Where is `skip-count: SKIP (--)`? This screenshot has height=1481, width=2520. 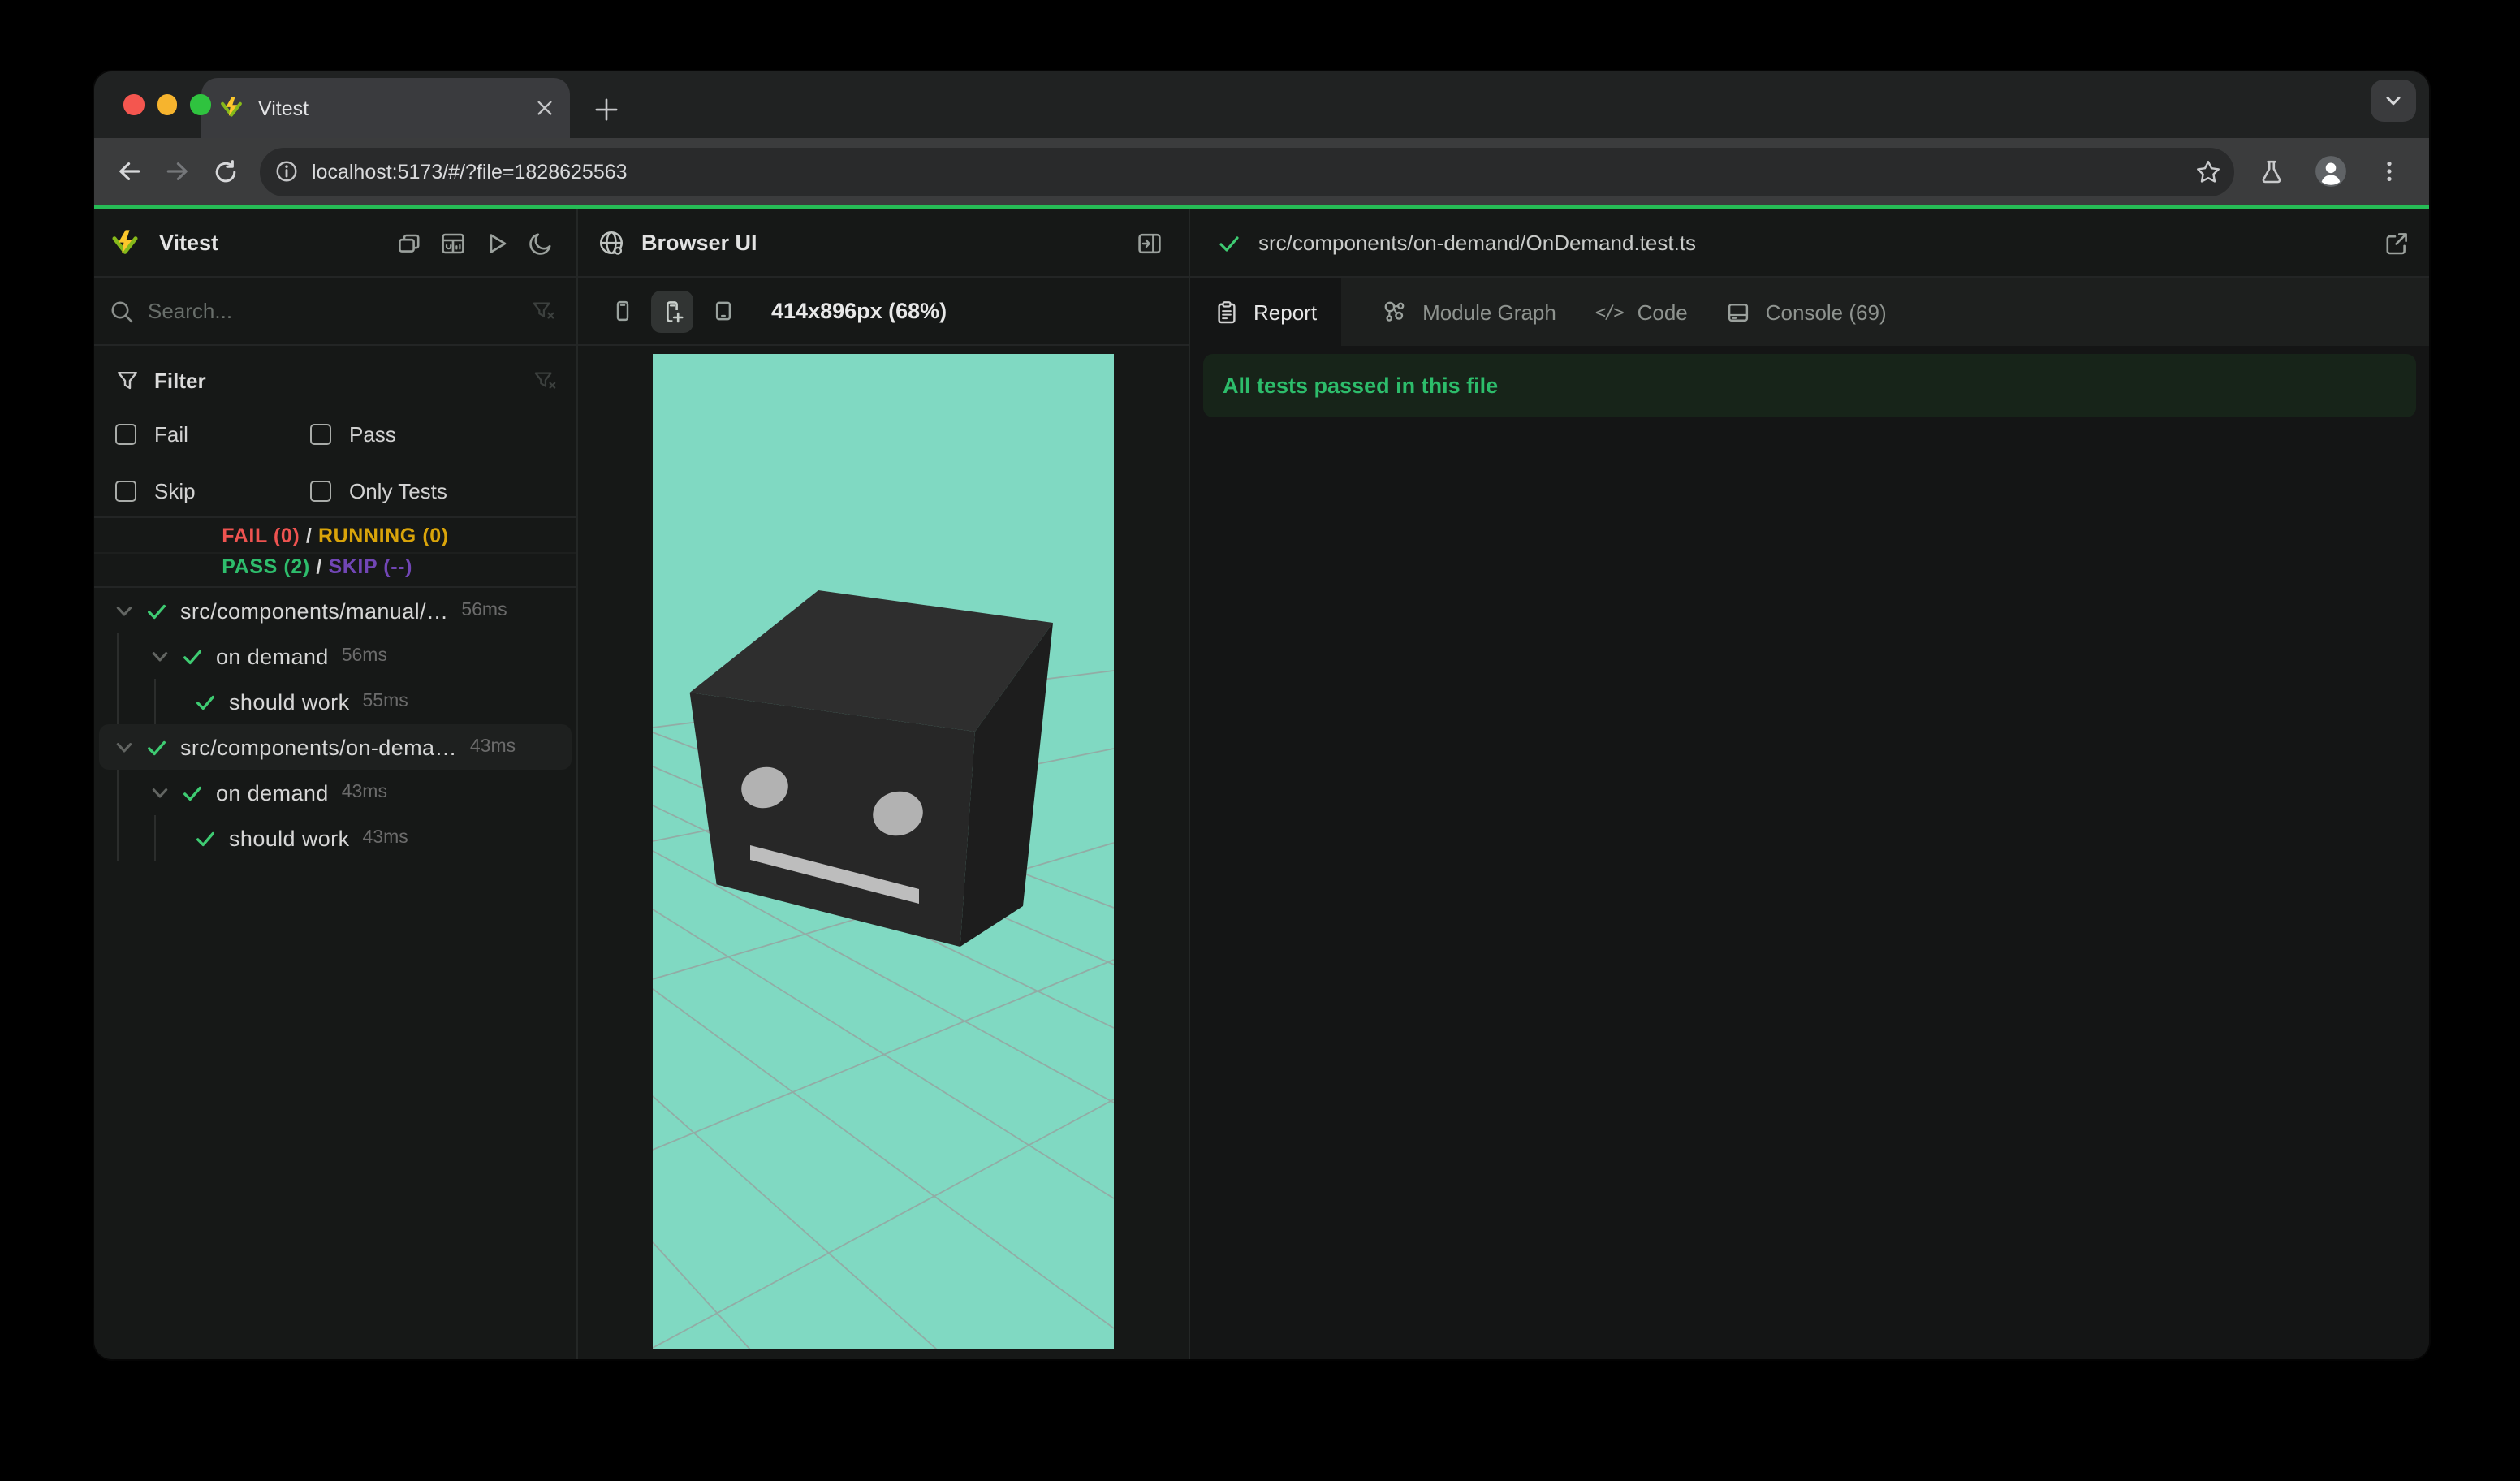
skip-count: SKIP (--) is located at coordinates (370, 567).